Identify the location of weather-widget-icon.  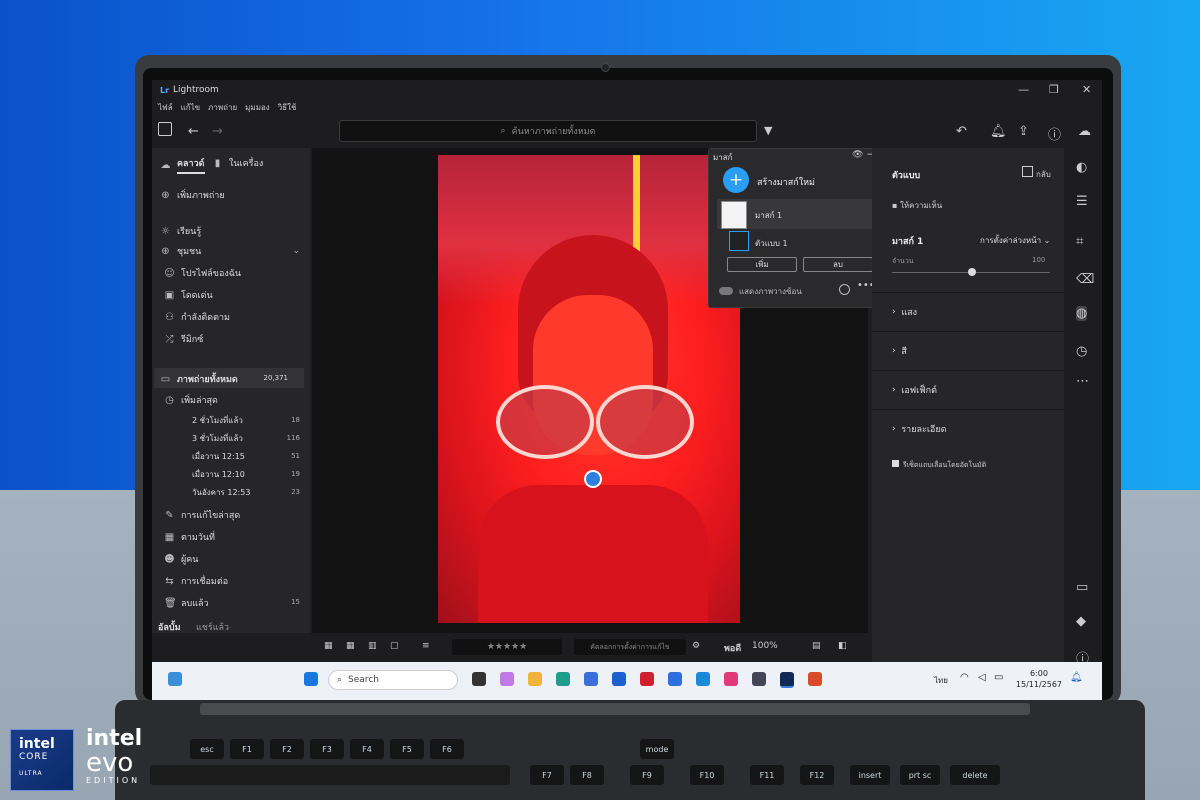
(175, 679).